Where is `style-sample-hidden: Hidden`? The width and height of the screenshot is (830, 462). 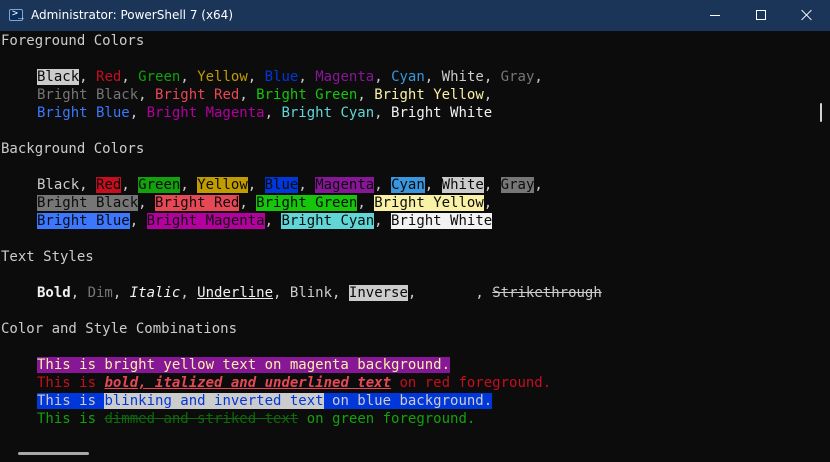
style-sample-hidden: Hidden is located at coordinates (450, 293).